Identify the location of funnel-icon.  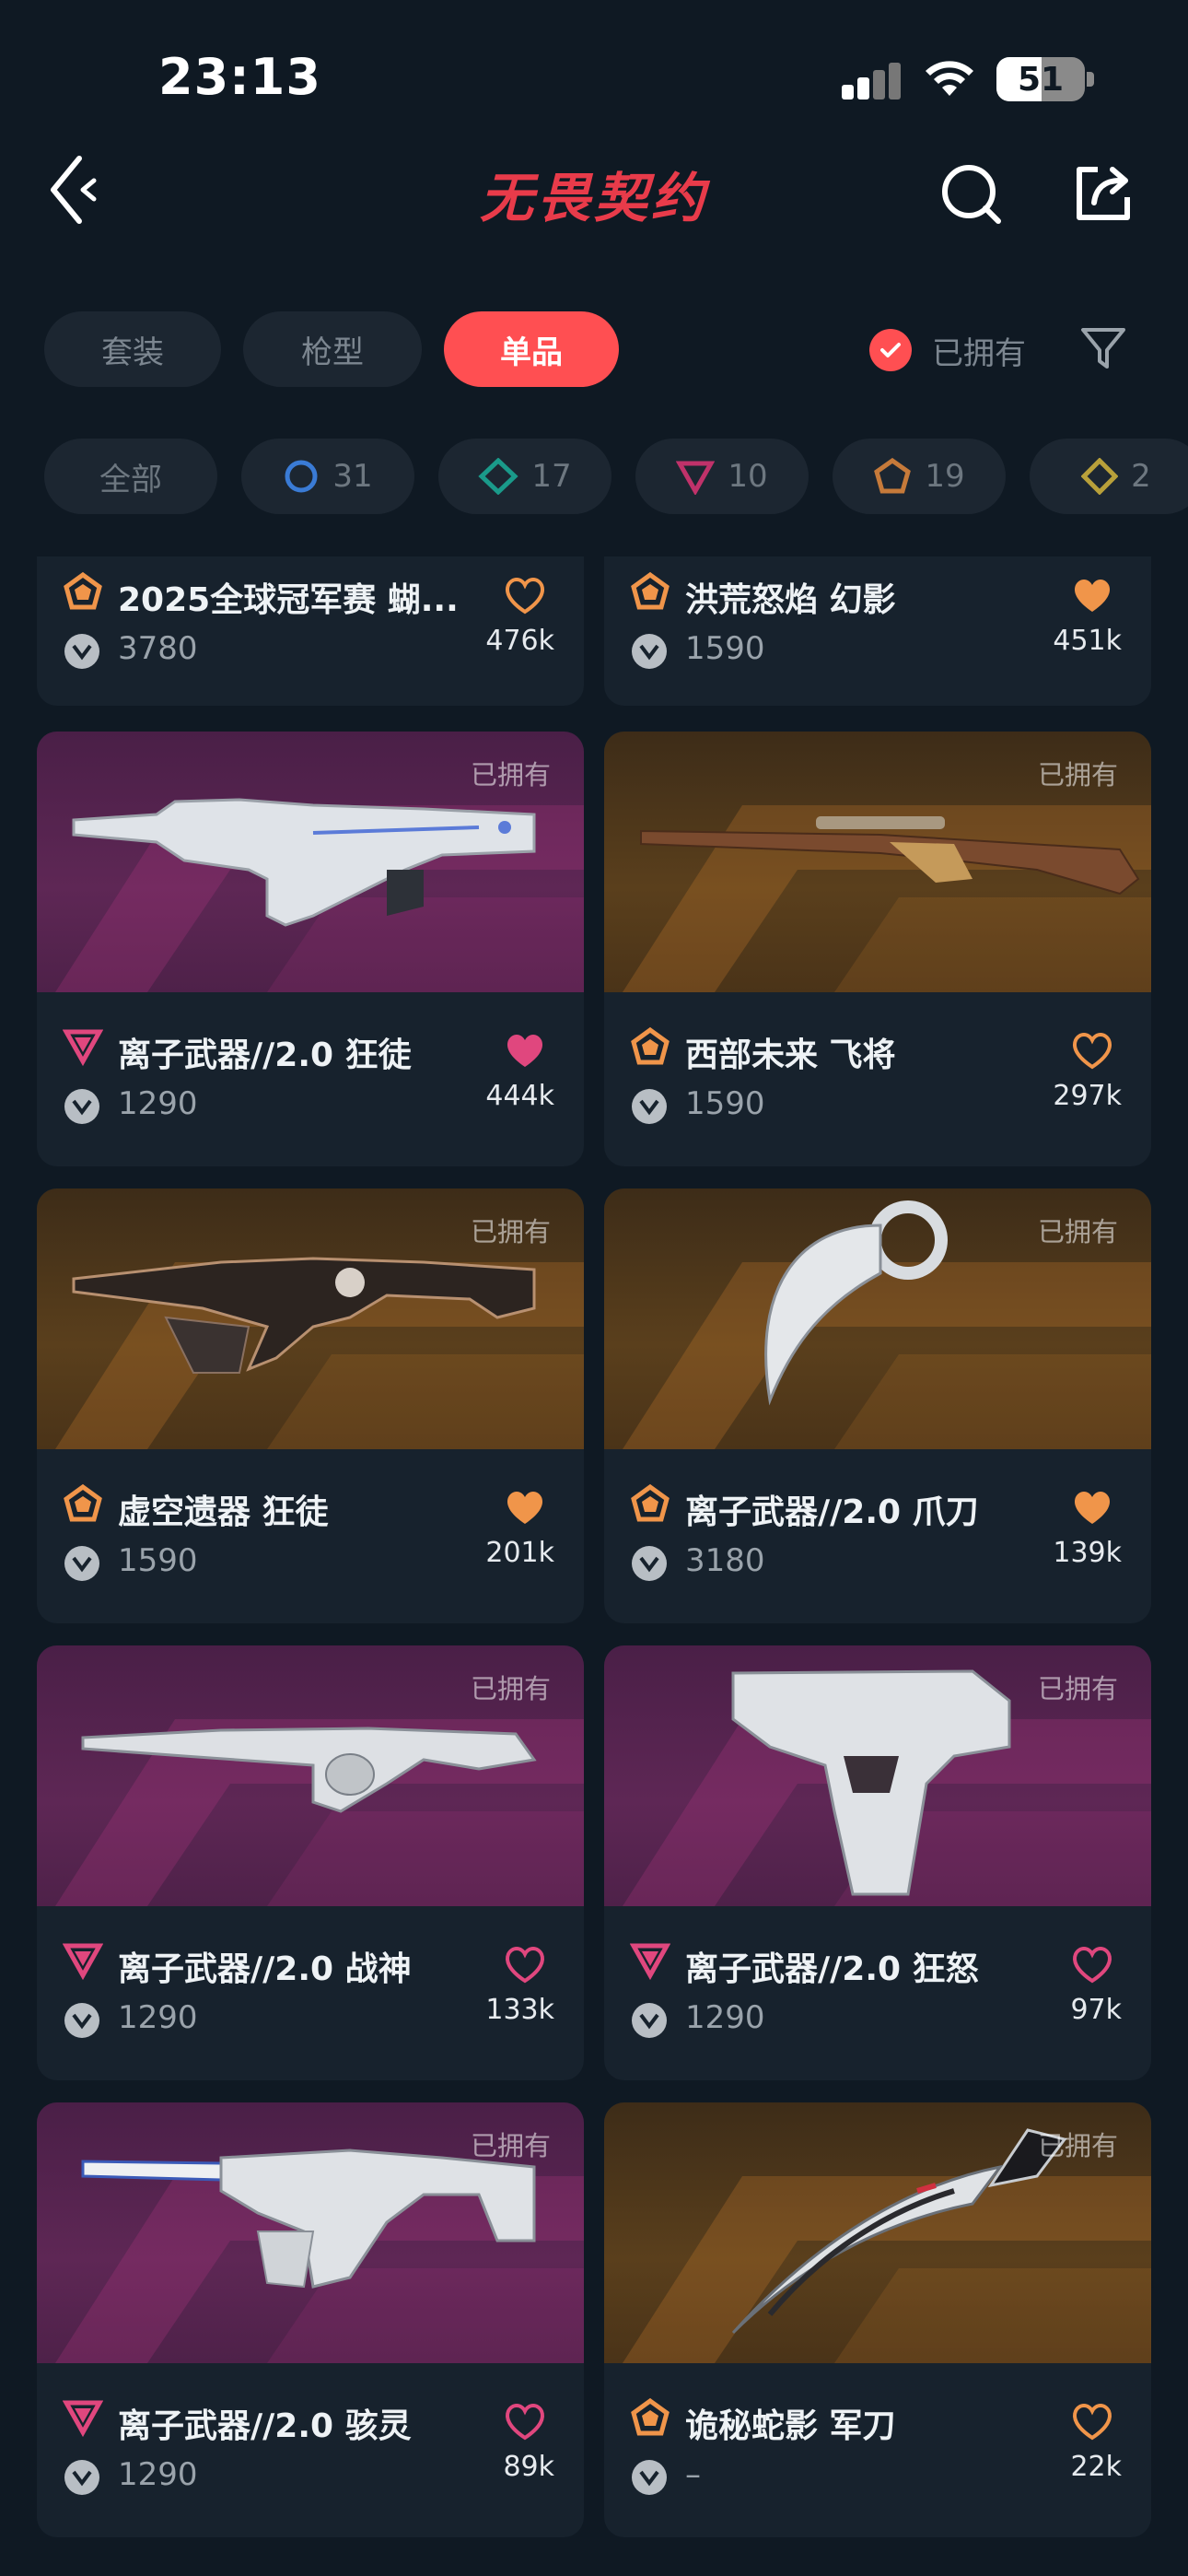
(1103, 348).